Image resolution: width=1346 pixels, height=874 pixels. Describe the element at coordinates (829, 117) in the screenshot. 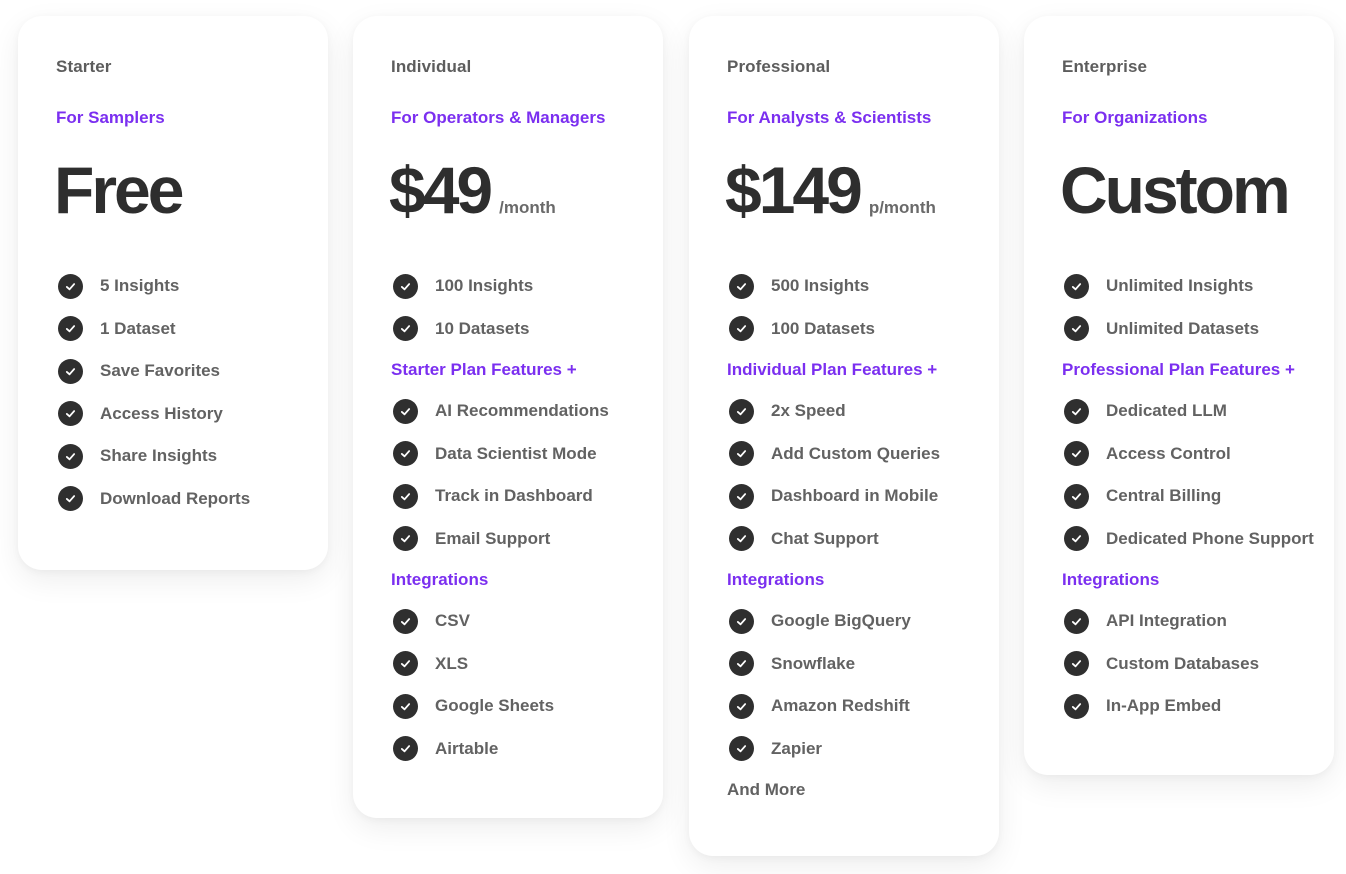

I see `plan-audience: For Analysts & Scientists` at that location.